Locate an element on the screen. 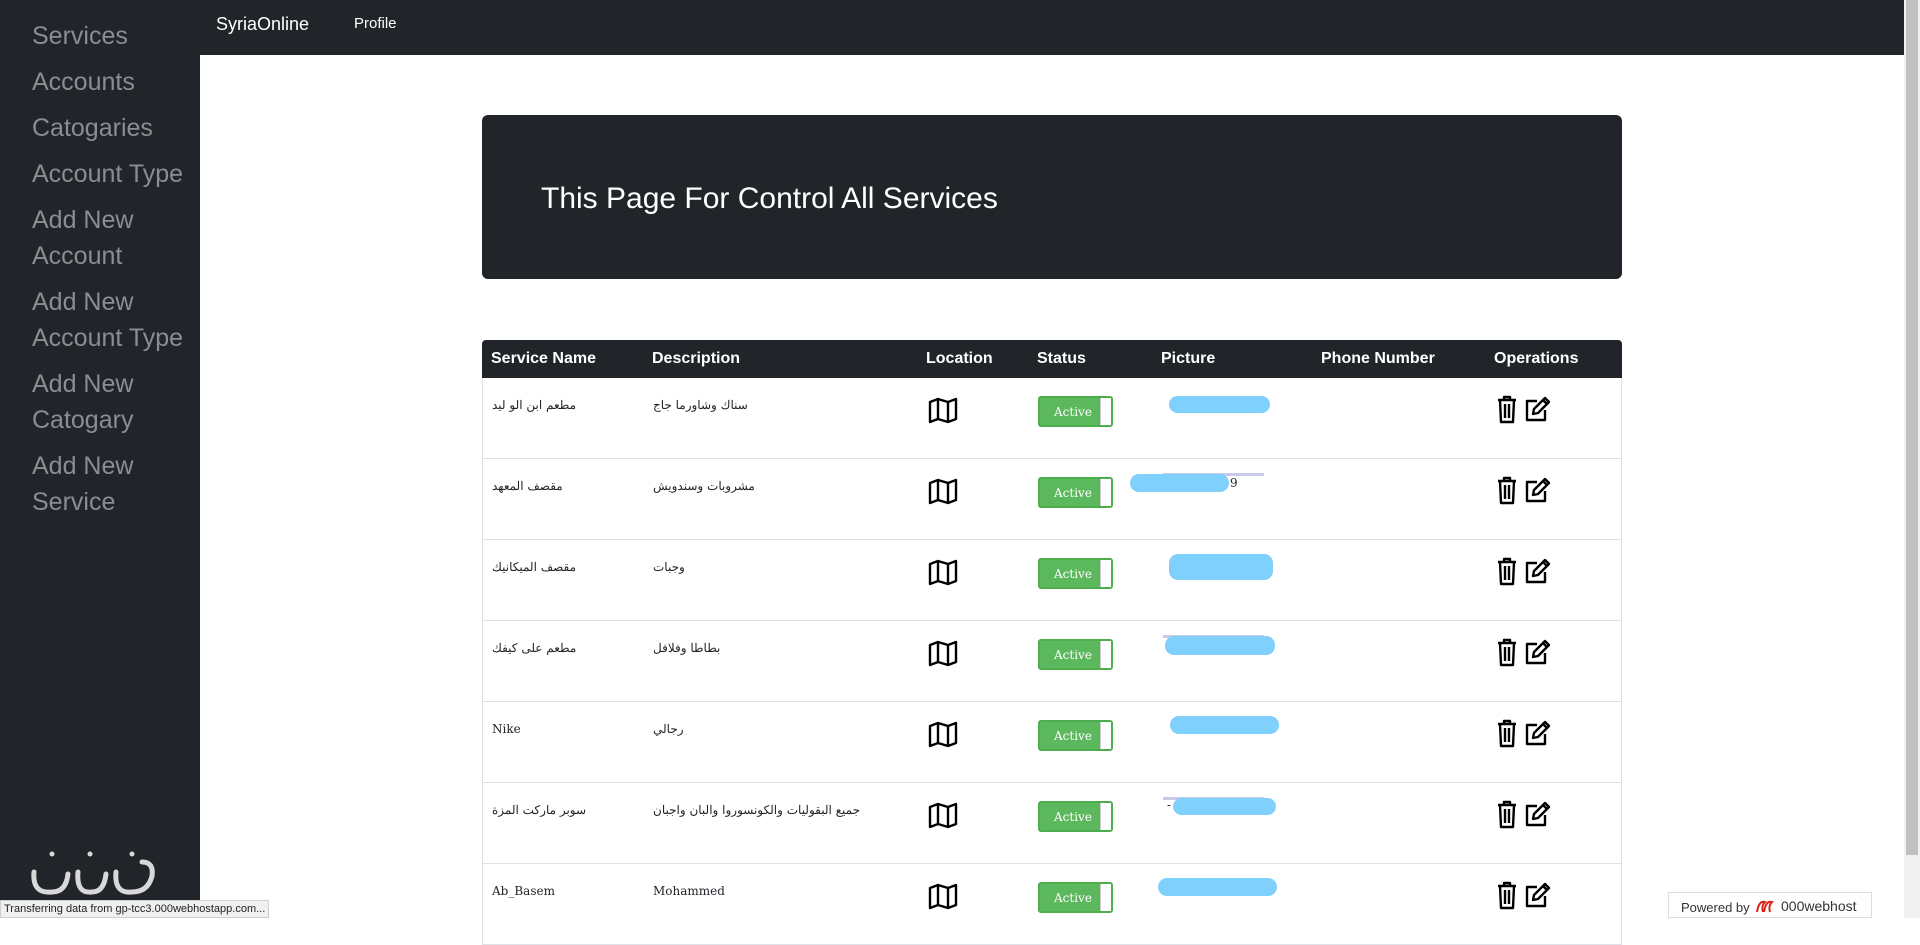  header-phone-number: Phone Number is located at coordinates (1378, 358).